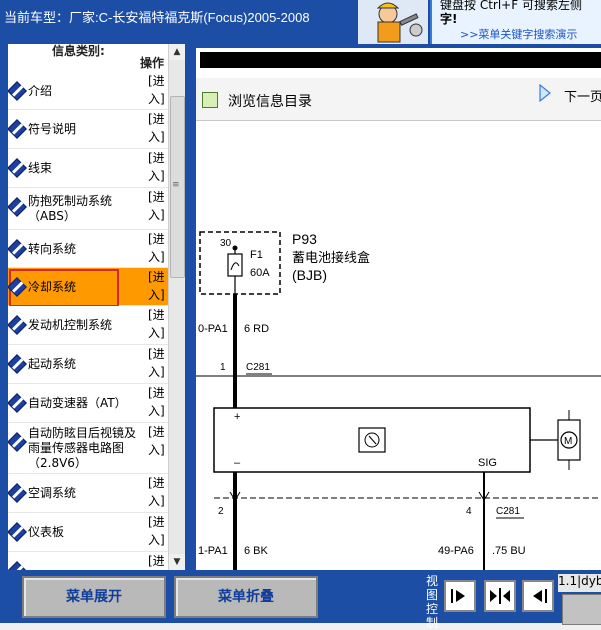 This screenshot has height=630, width=601. I want to click on list-item-label: 防抱死制动系统 （ABS）, so click(70, 208).